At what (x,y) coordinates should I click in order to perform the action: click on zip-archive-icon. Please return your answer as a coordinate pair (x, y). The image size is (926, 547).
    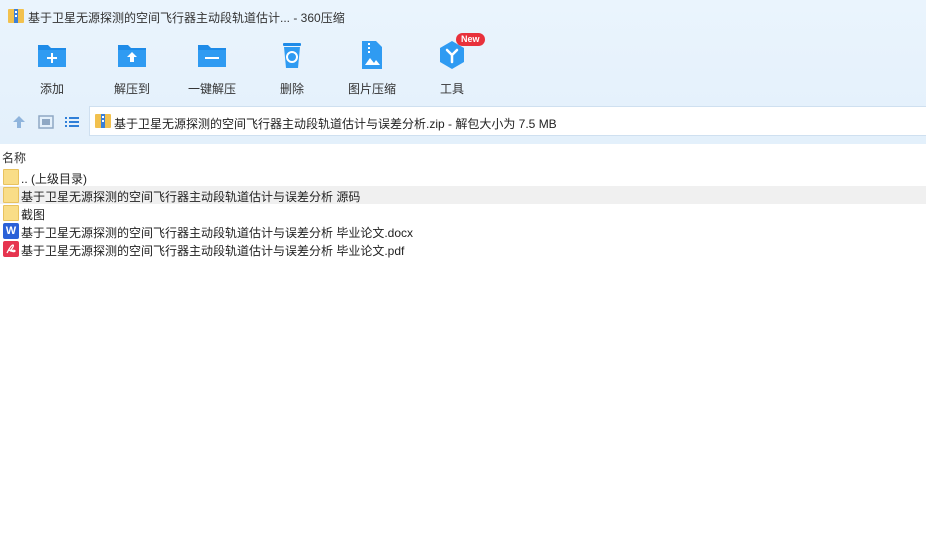
    Looking at the image, I should click on (103, 121).